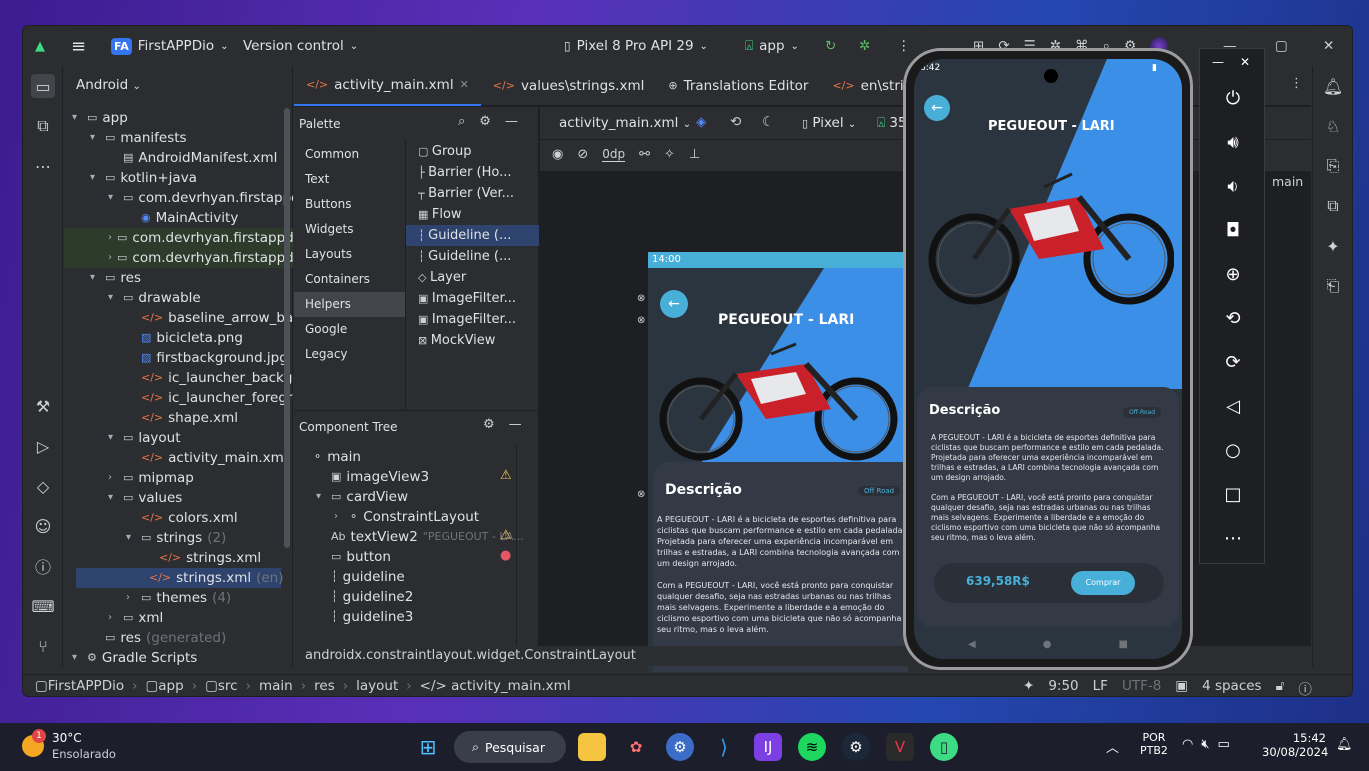 The height and width of the screenshot is (771, 1369). I want to click on tab-2: </> values\strings.xml, so click(569, 86).